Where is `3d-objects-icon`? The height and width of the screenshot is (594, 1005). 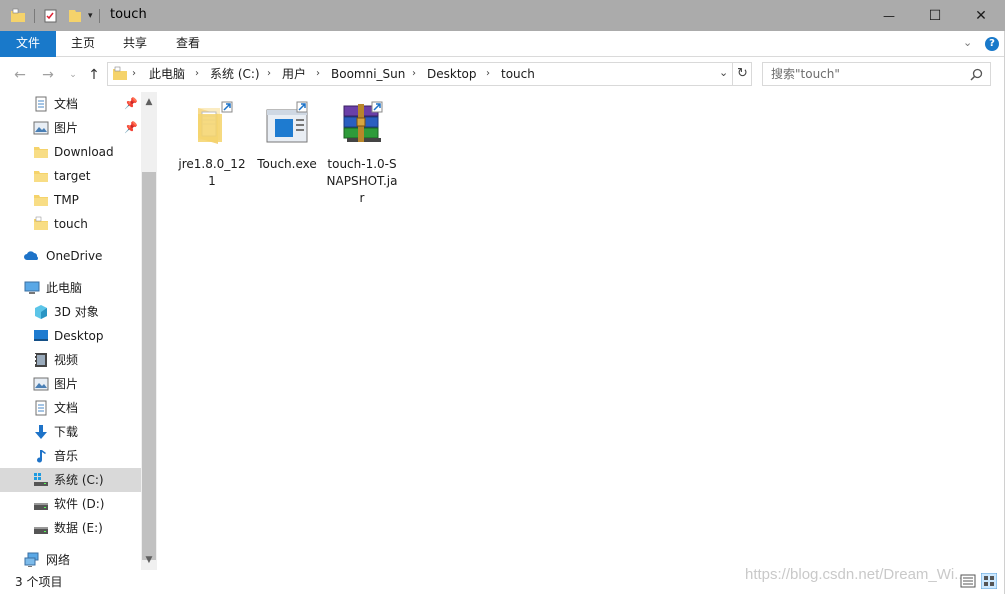 3d-objects-icon is located at coordinates (41, 312).